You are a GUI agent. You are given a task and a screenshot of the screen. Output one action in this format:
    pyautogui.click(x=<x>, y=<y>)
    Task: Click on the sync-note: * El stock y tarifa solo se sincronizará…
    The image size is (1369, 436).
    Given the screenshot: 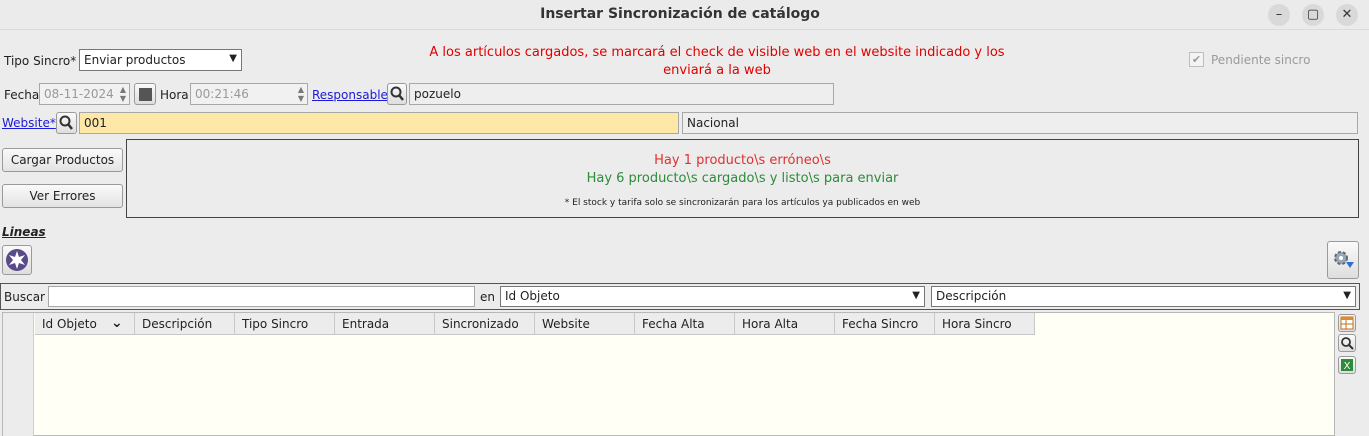 What is the action you would take?
    pyautogui.click(x=742, y=203)
    